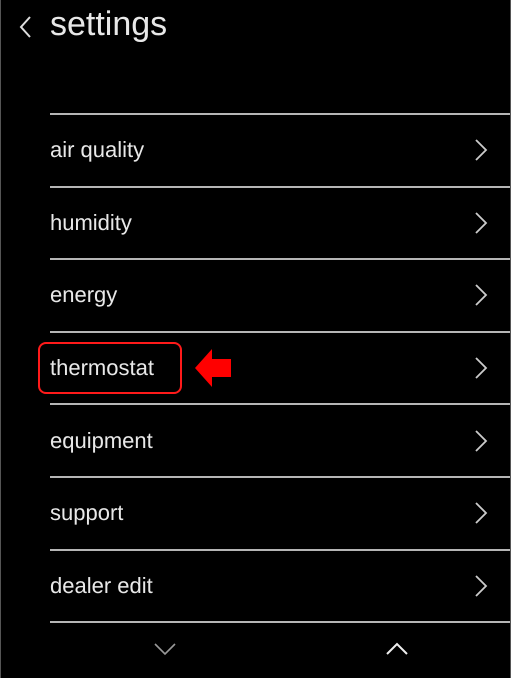 The width and height of the screenshot is (511, 678). I want to click on menu-item: equipment, so click(101, 441).